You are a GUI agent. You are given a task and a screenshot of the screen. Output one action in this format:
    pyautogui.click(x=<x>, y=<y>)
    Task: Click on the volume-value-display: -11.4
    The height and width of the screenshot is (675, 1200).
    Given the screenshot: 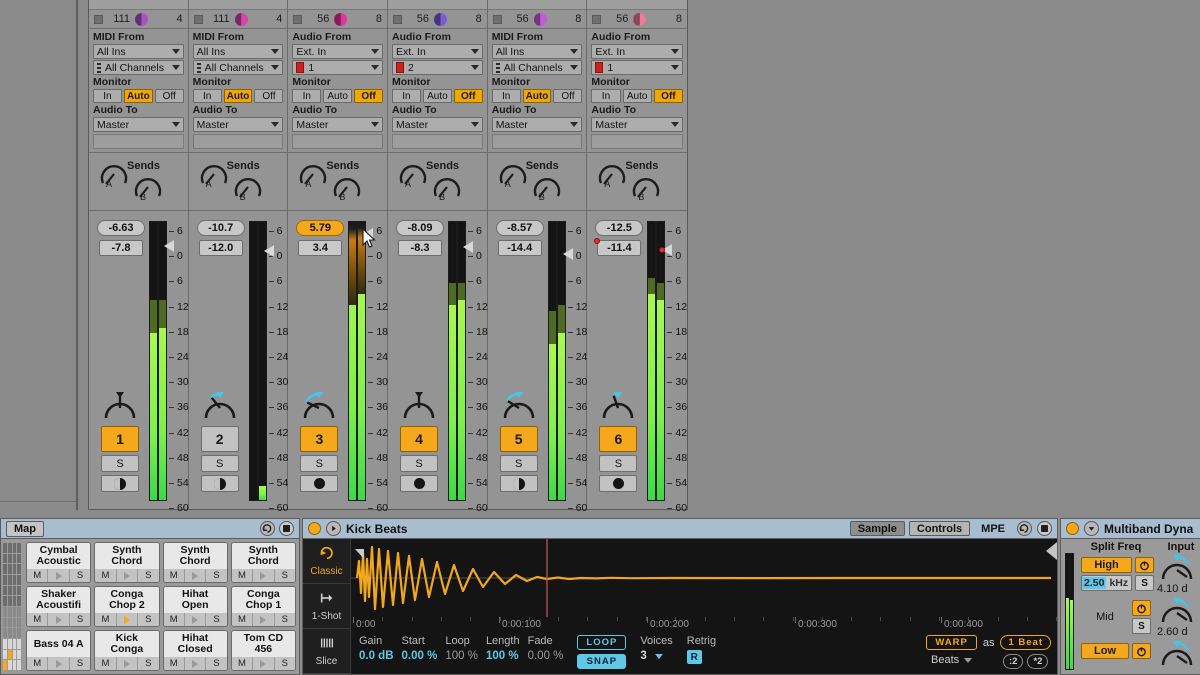 What is the action you would take?
    pyautogui.click(x=619, y=248)
    